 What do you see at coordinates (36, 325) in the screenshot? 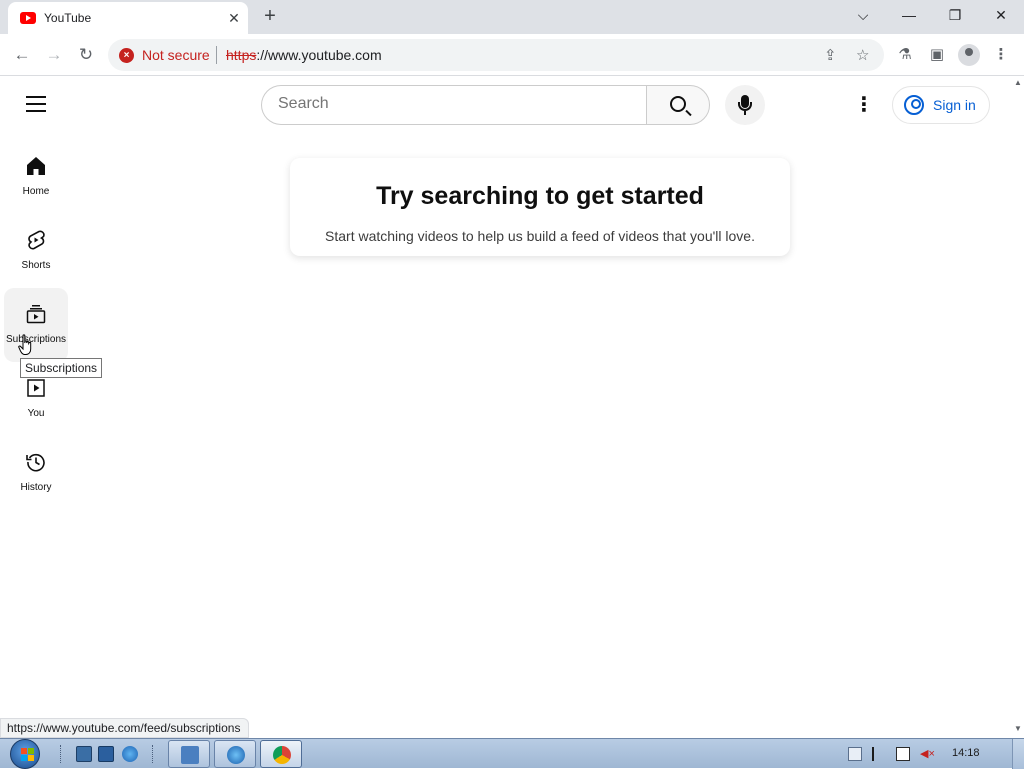
I see `guide-item-subscriptions: Subscriptions` at bounding box center [36, 325].